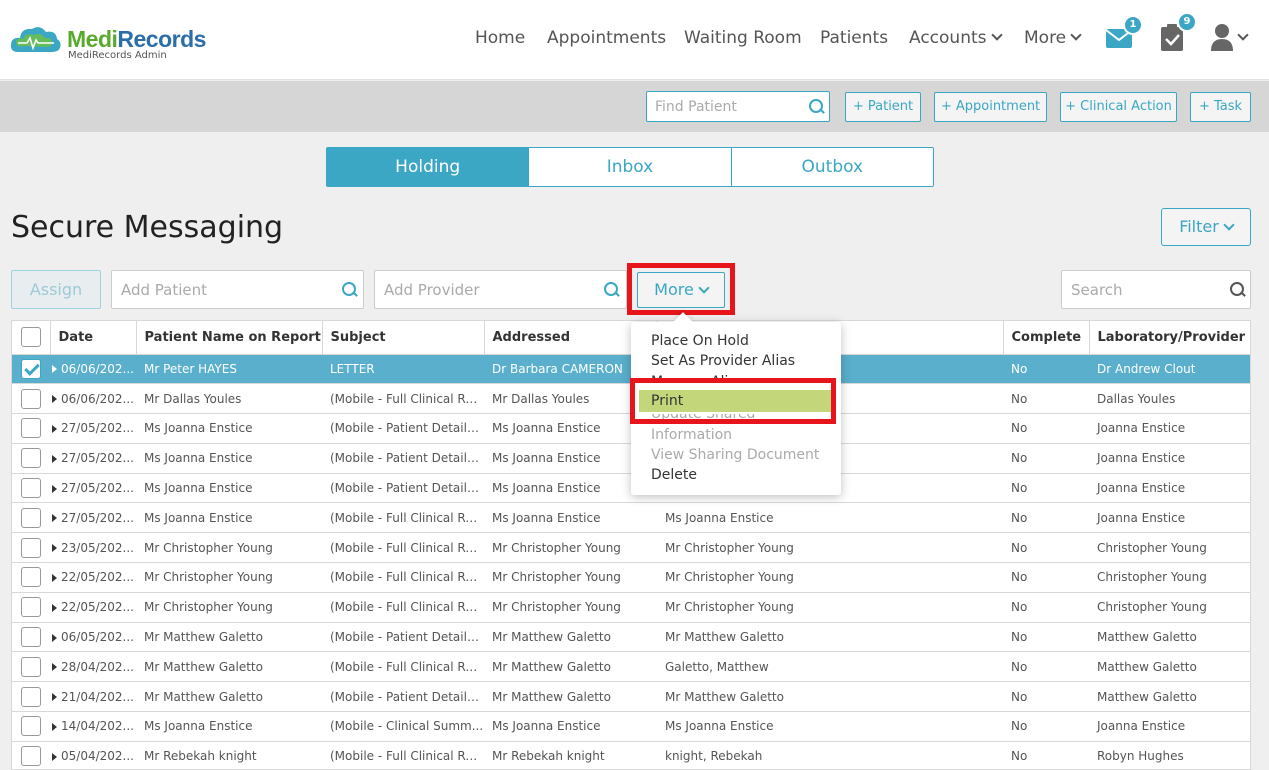  I want to click on user-icon, so click(1222, 37).